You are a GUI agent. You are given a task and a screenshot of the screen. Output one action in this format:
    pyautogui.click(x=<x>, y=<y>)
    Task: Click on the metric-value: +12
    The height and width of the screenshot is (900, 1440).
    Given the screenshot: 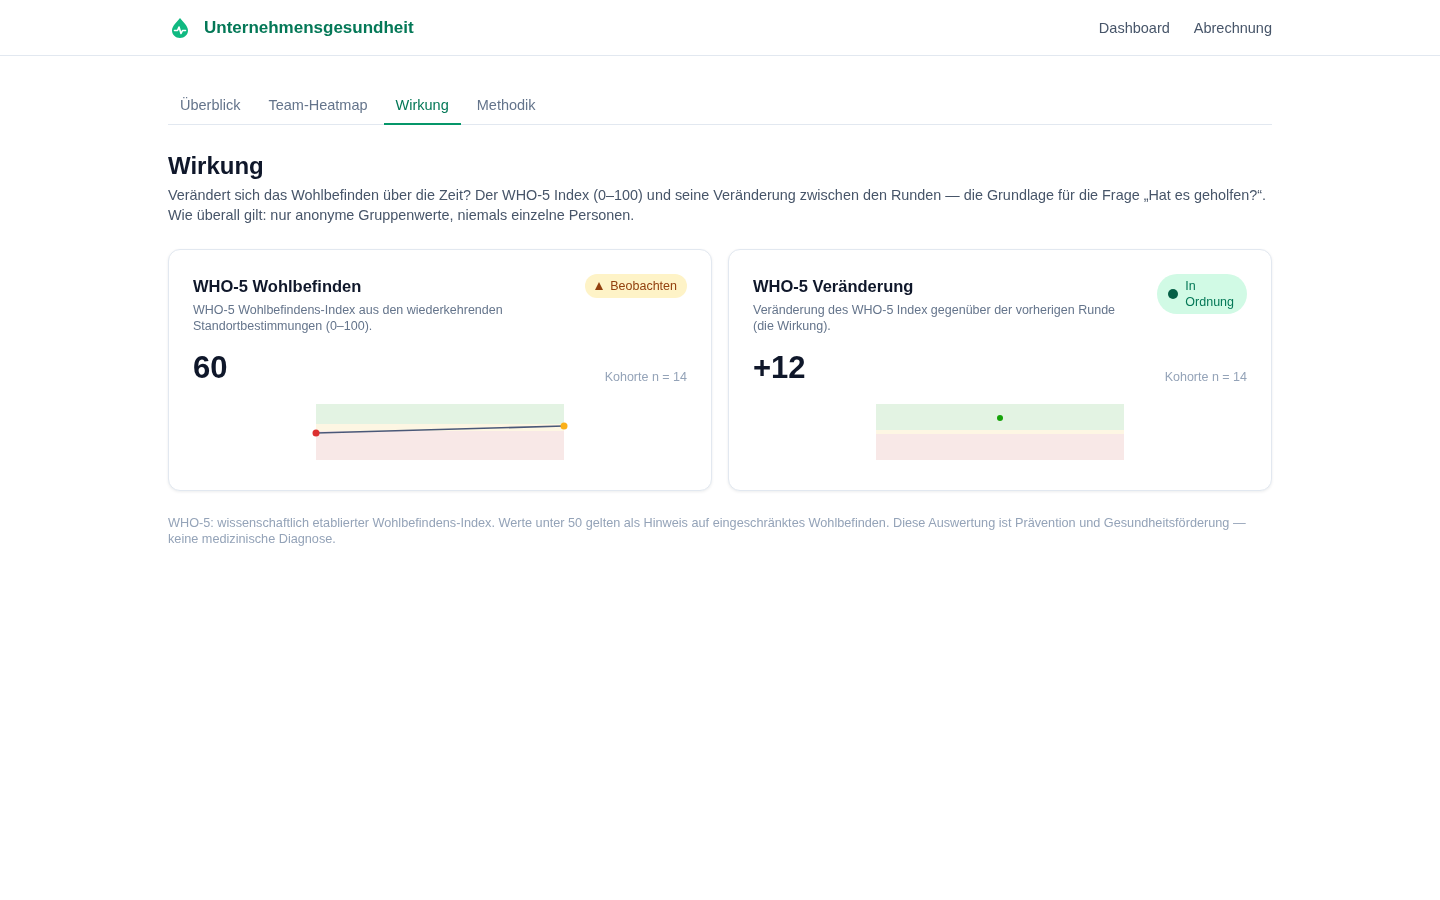 What is the action you would take?
    pyautogui.click(x=779, y=368)
    